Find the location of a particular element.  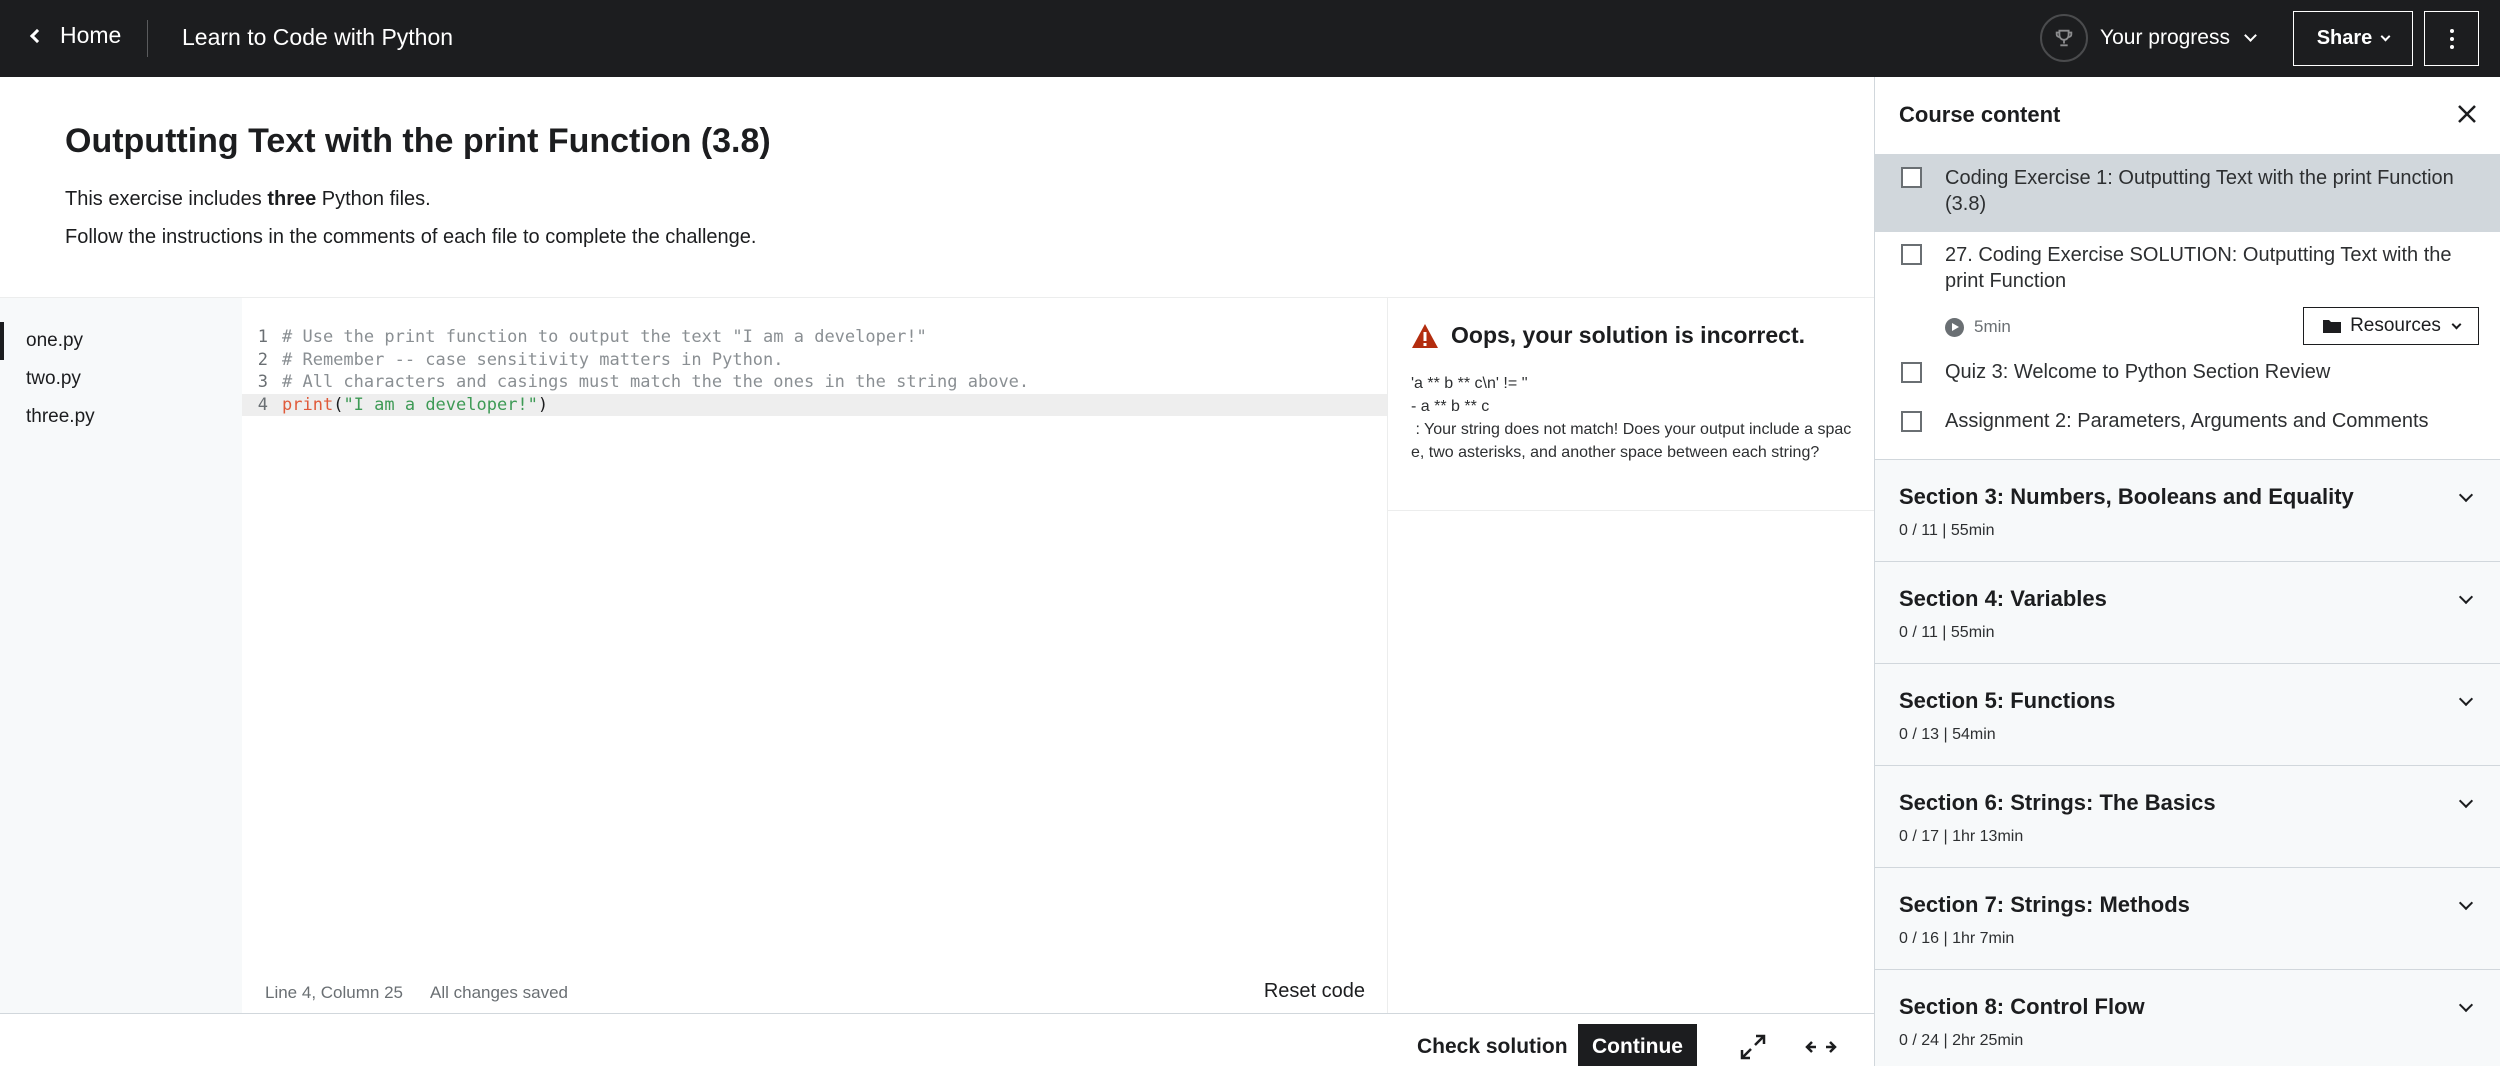

sidebar-title: Course content is located at coordinates (1980, 114).